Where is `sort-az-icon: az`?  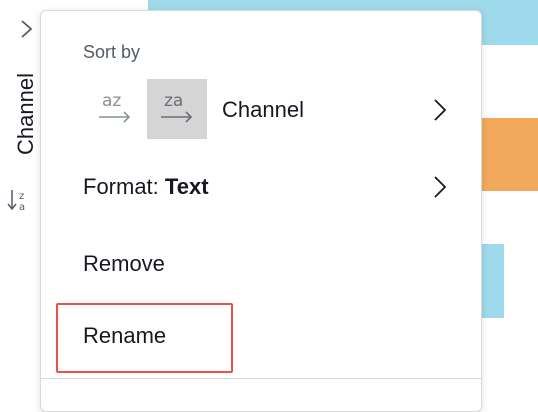
sort-az-icon: az is located at coordinates (115, 109).